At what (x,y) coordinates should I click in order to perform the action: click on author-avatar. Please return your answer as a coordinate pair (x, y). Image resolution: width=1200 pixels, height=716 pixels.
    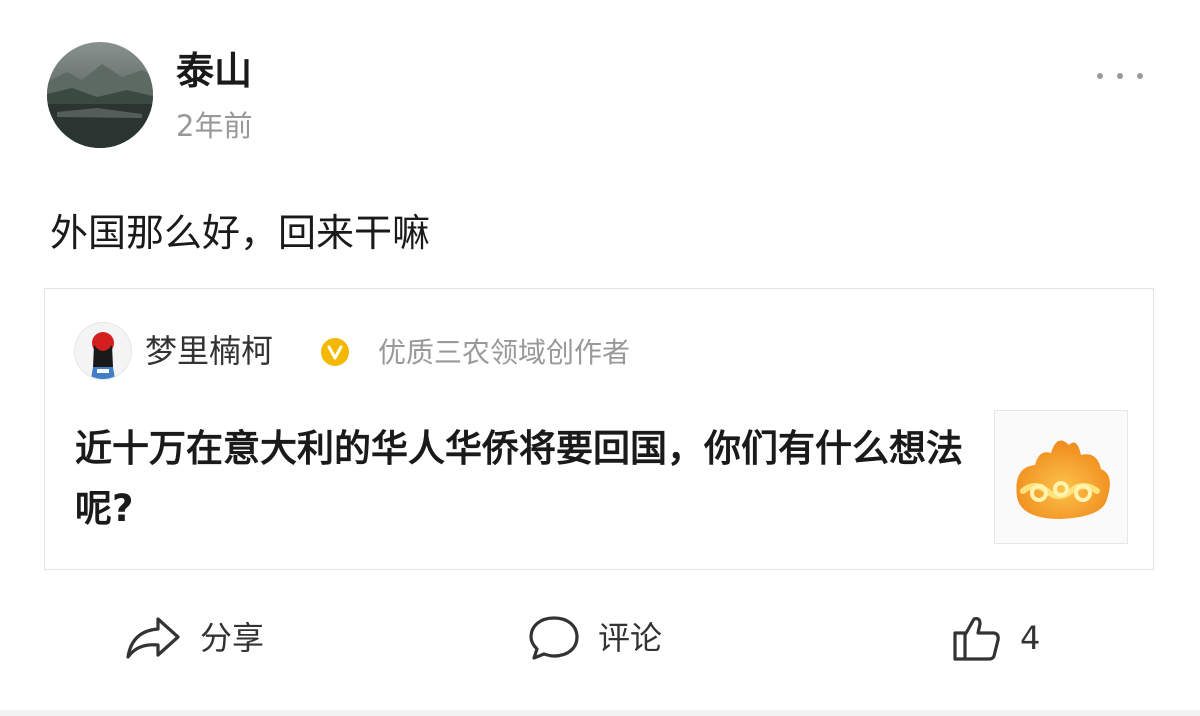
    Looking at the image, I should click on (100, 95).